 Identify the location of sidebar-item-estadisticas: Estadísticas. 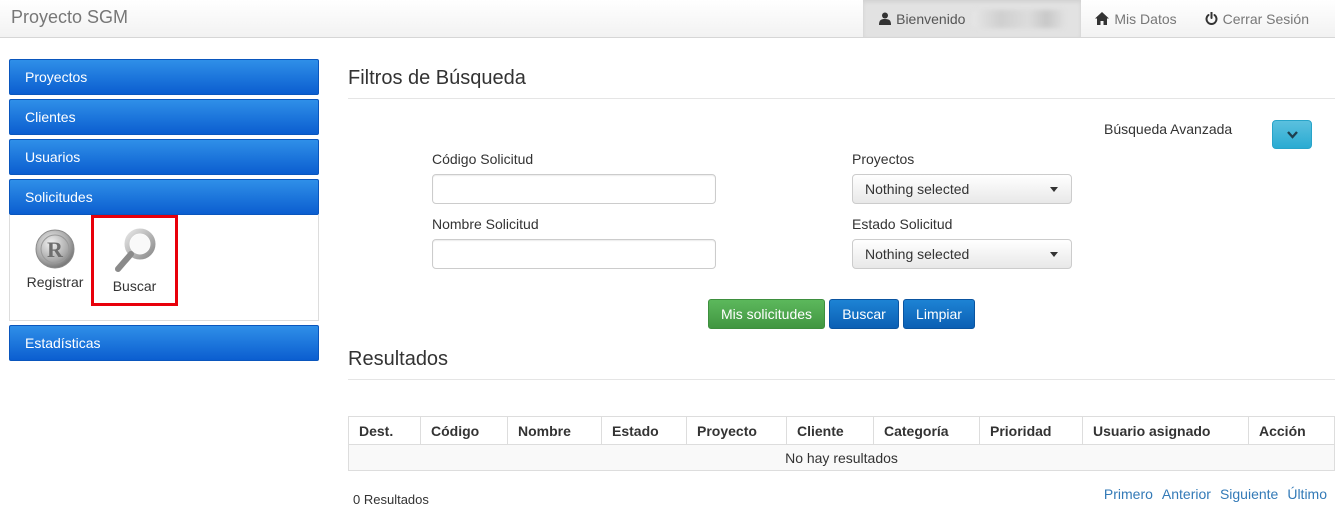
(164, 343).